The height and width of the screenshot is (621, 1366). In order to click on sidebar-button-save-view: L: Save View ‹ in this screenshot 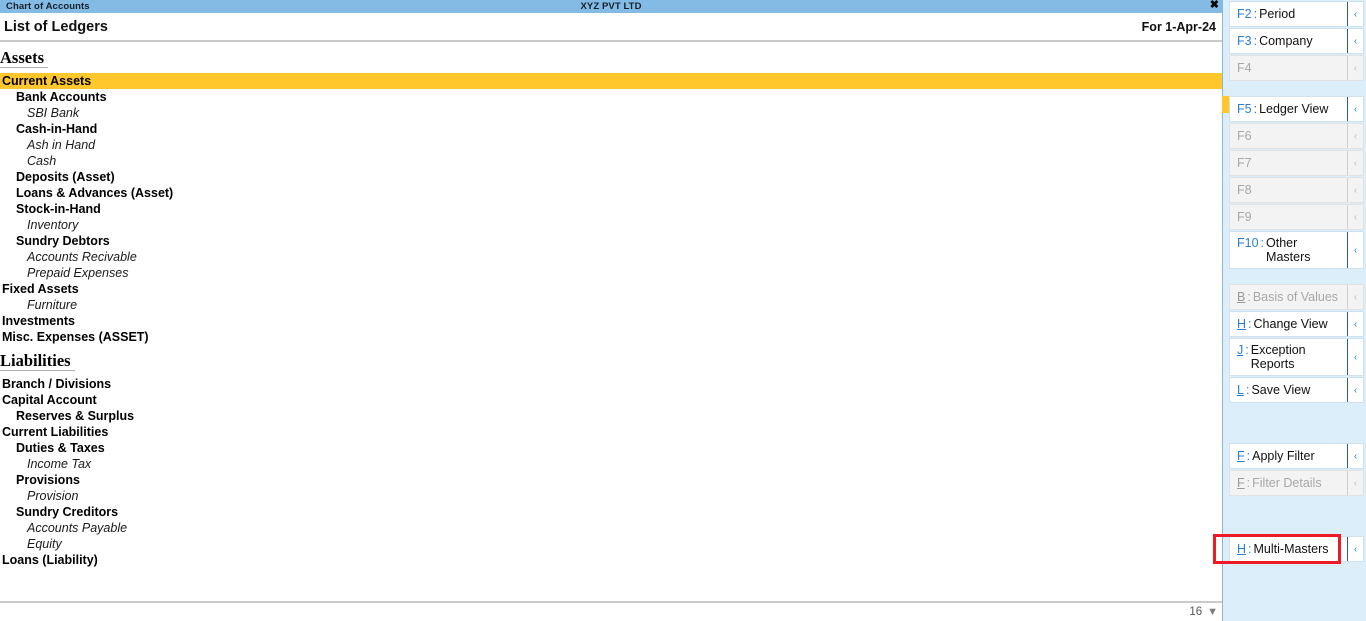, I will do `click(1296, 390)`.